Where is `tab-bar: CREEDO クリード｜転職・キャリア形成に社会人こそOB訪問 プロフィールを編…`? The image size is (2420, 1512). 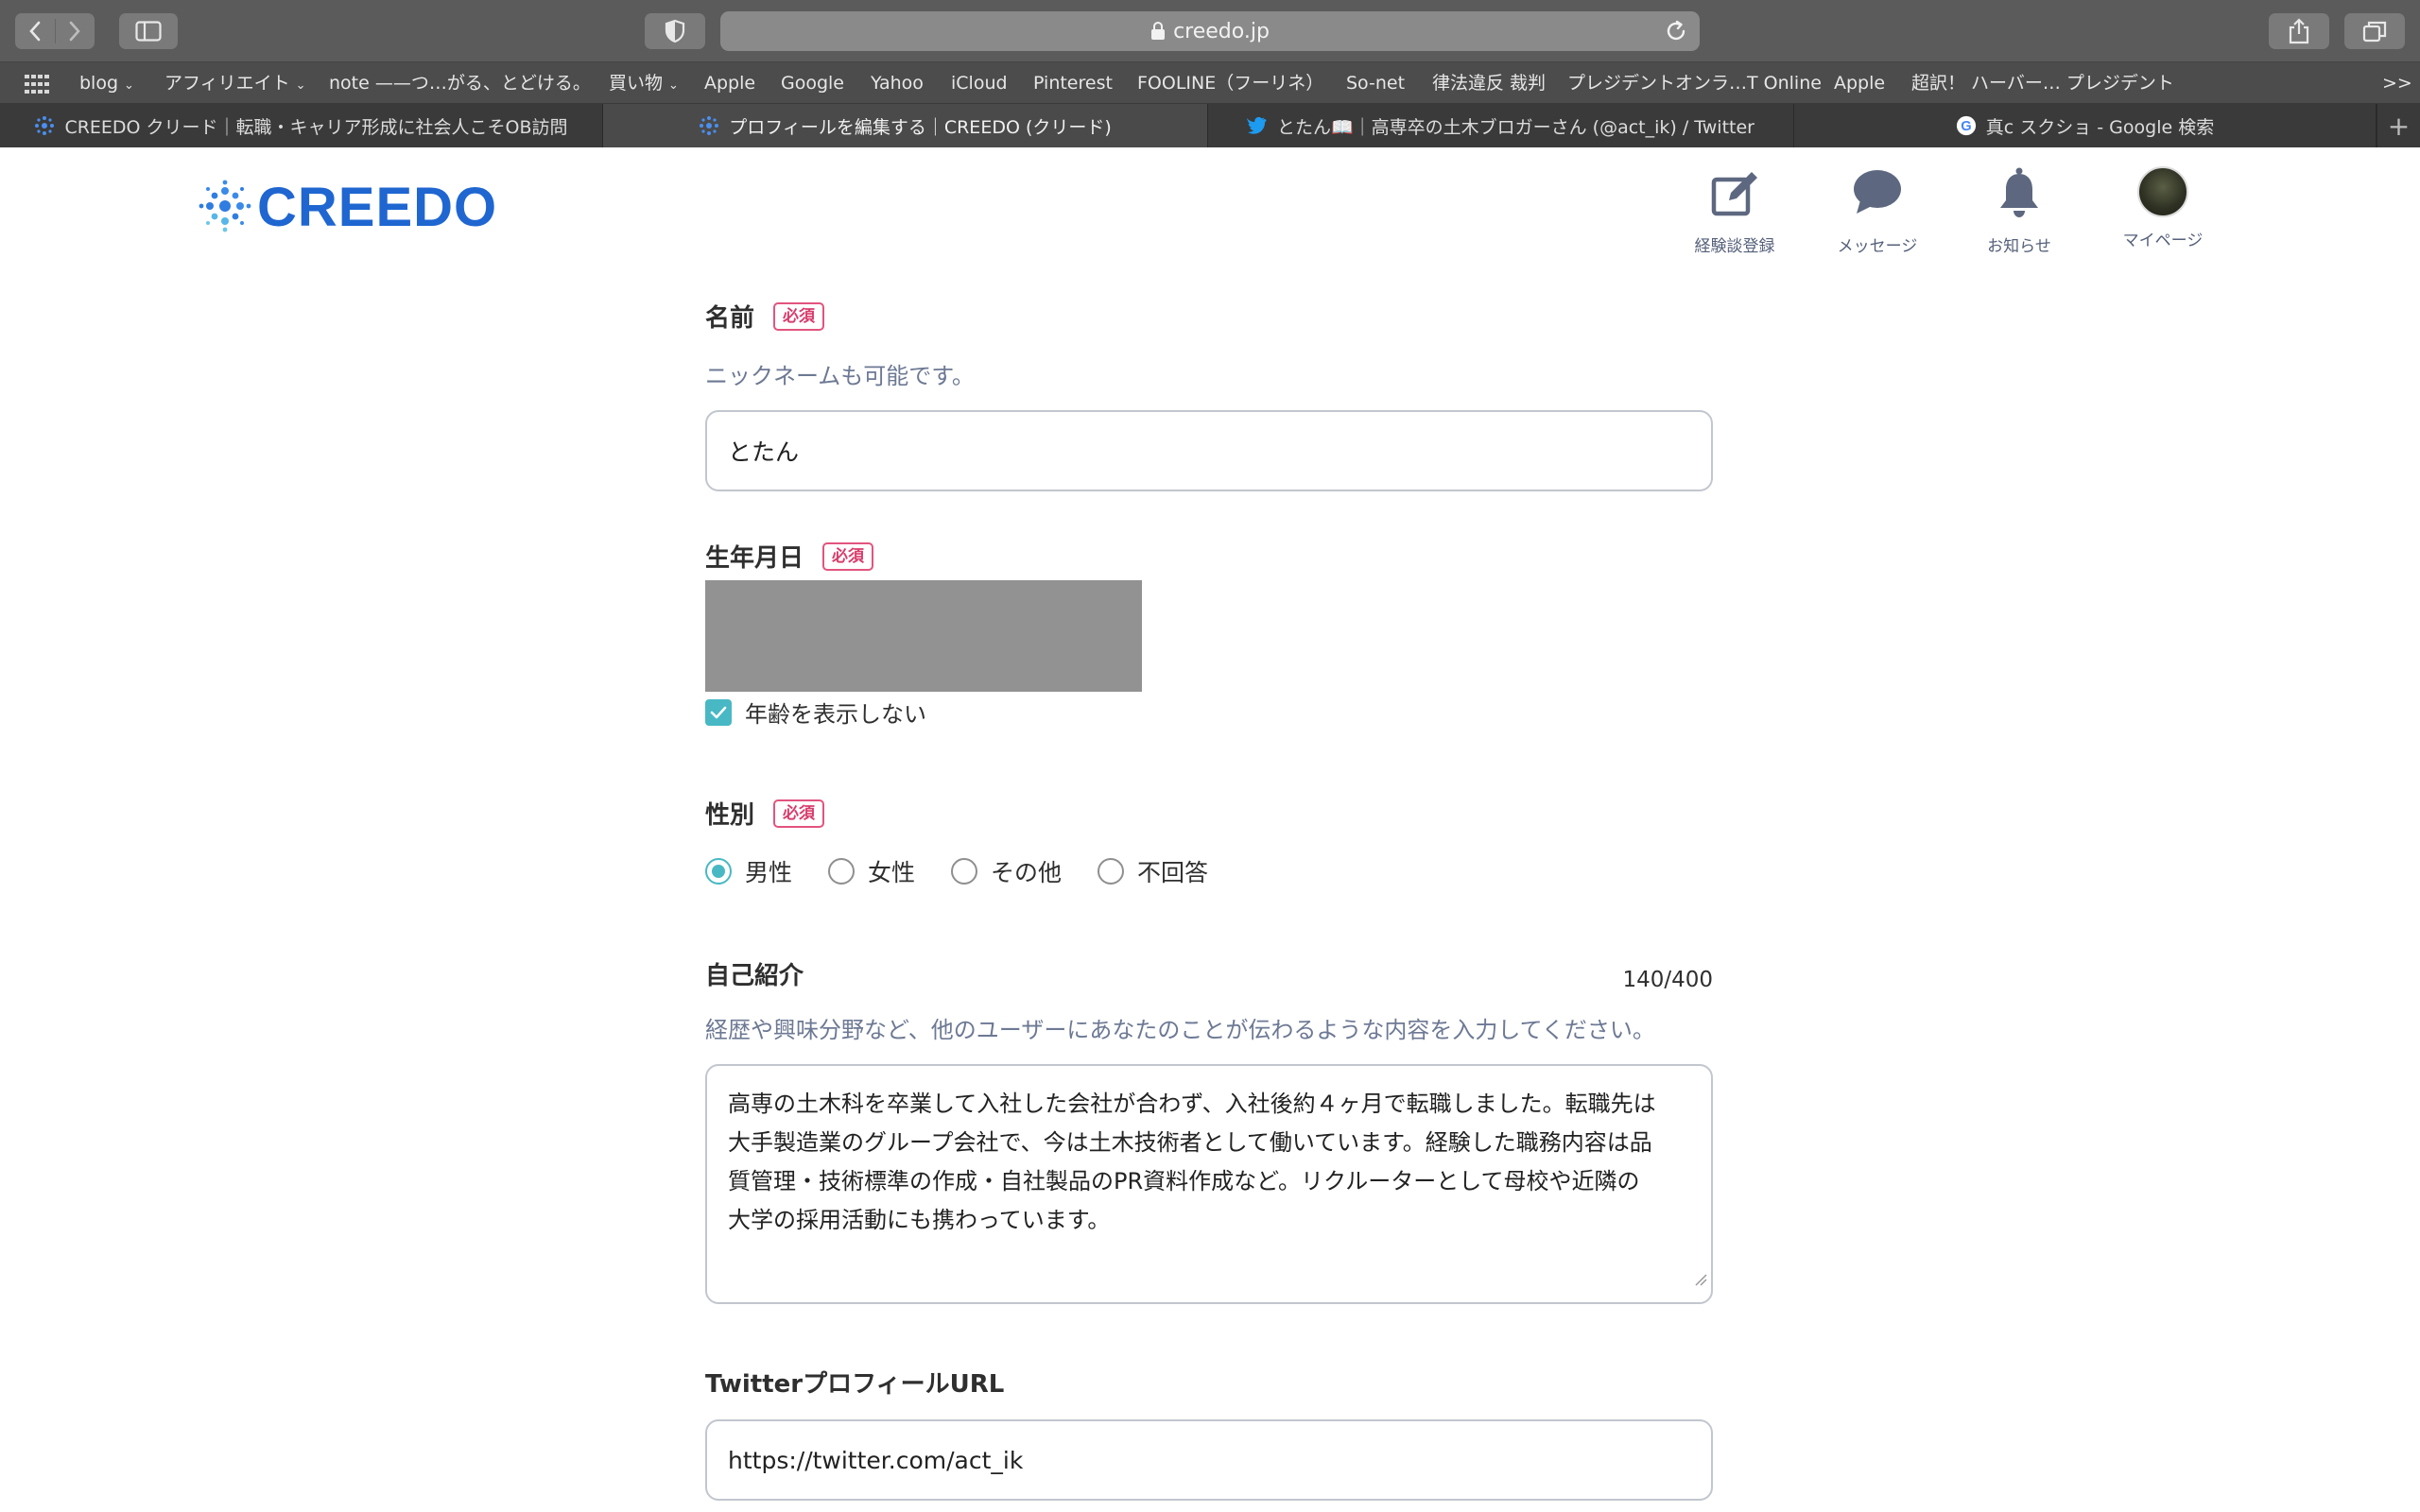
tab-bar: CREEDO クリード｜転職・キャリア形成に社会人こそOB訪問 プロフィールを編… is located at coordinates (1210, 125).